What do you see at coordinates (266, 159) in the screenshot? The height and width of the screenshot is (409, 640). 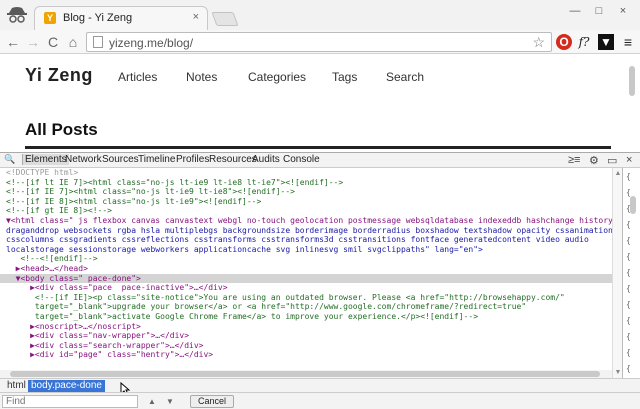 I see `tab-audits: Audits` at bounding box center [266, 159].